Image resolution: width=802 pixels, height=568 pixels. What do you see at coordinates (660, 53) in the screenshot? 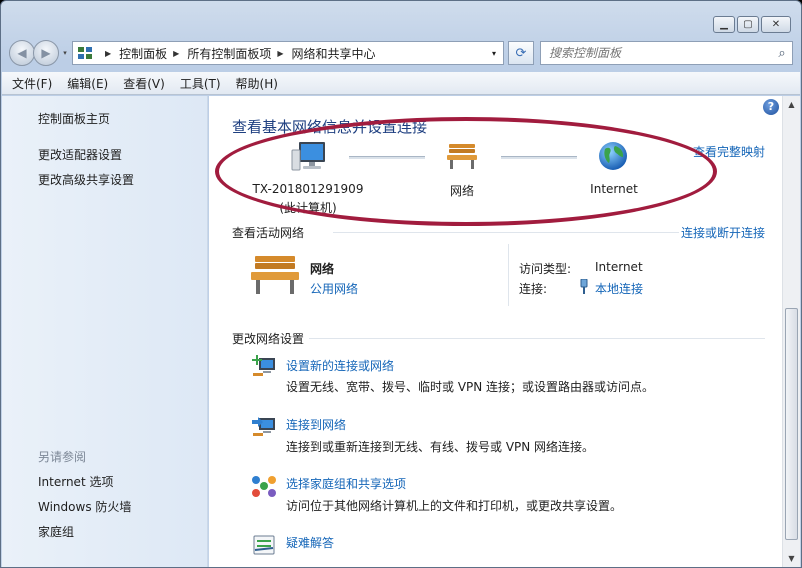
I see `search-input` at bounding box center [660, 53].